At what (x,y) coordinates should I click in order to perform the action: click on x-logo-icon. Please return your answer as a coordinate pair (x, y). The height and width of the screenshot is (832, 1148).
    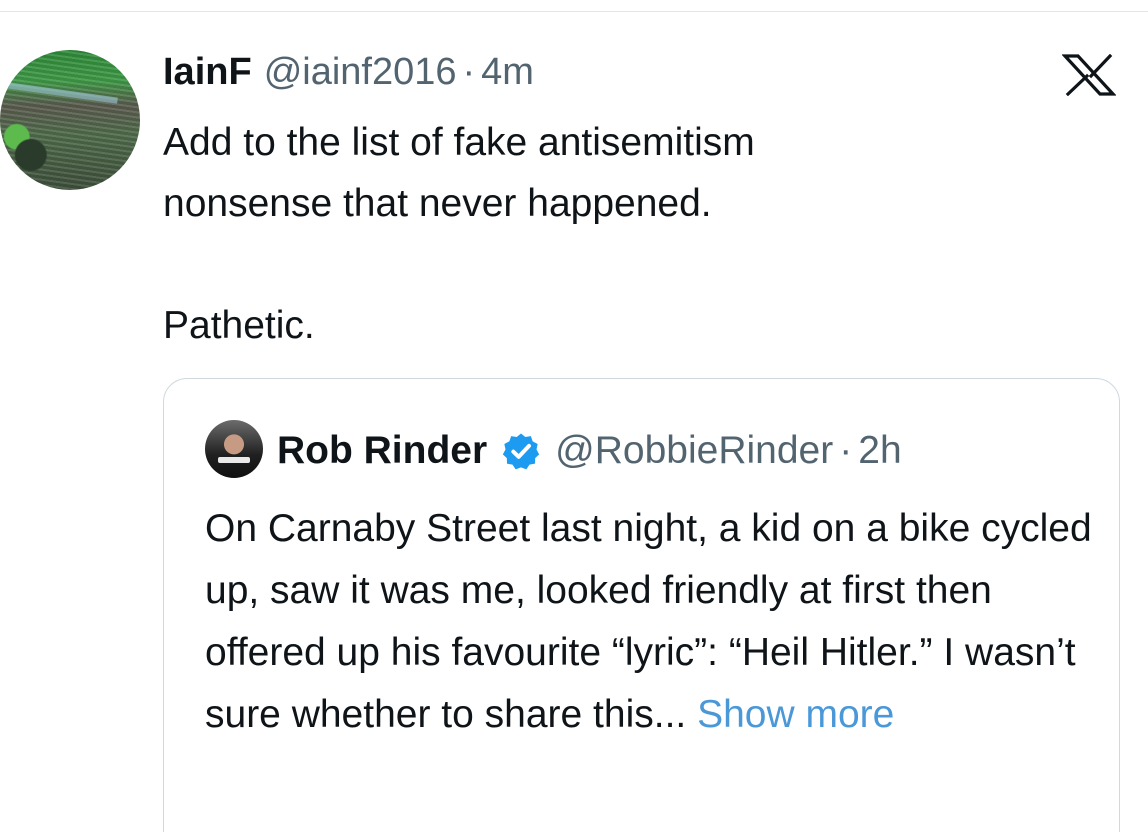
    Looking at the image, I should click on (1089, 75).